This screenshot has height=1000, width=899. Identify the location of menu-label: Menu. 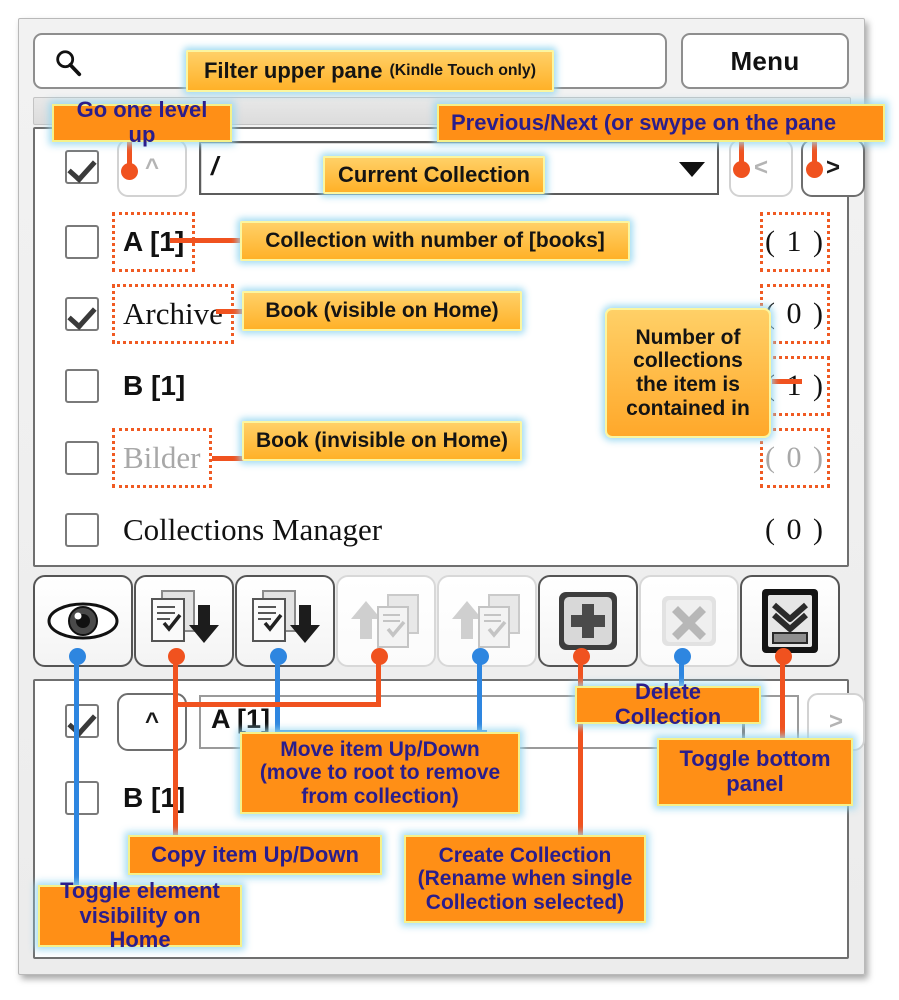
(765, 60).